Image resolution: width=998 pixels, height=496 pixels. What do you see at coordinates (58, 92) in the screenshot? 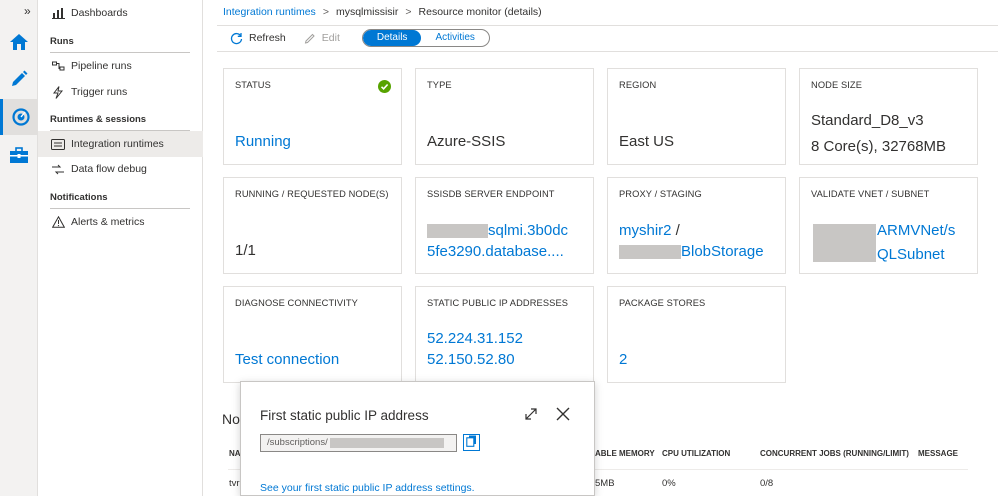
I see `lightning-icon` at bounding box center [58, 92].